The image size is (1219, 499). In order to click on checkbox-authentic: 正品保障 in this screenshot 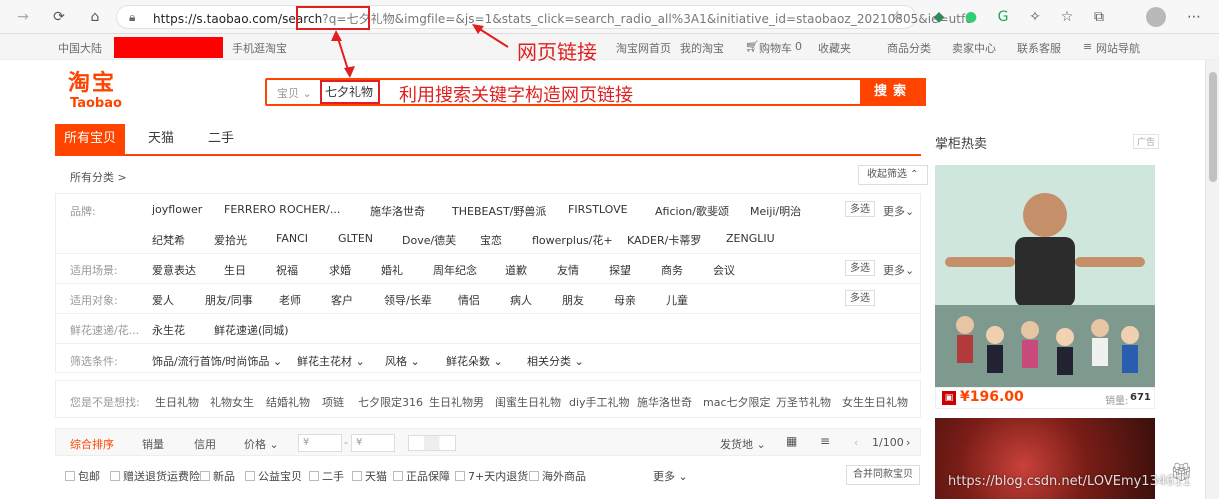, I will do `click(421, 476)`.